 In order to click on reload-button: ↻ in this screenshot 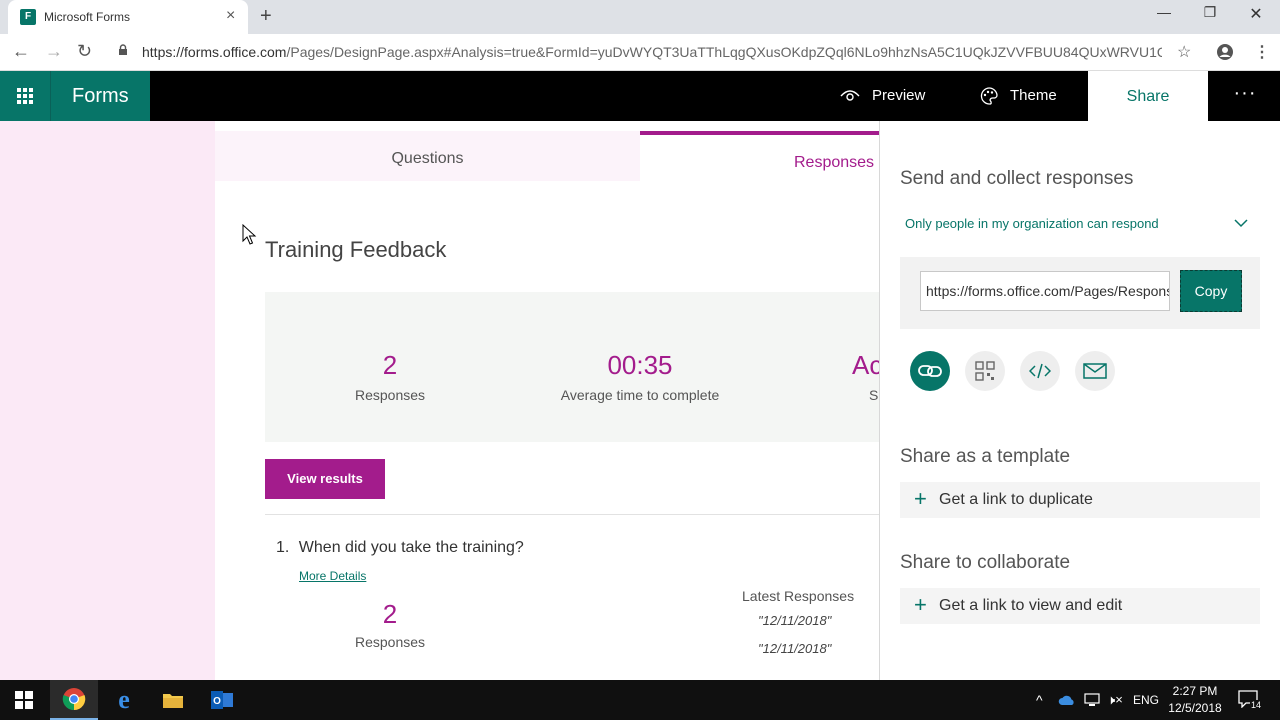, I will do `click(84, 51)`.